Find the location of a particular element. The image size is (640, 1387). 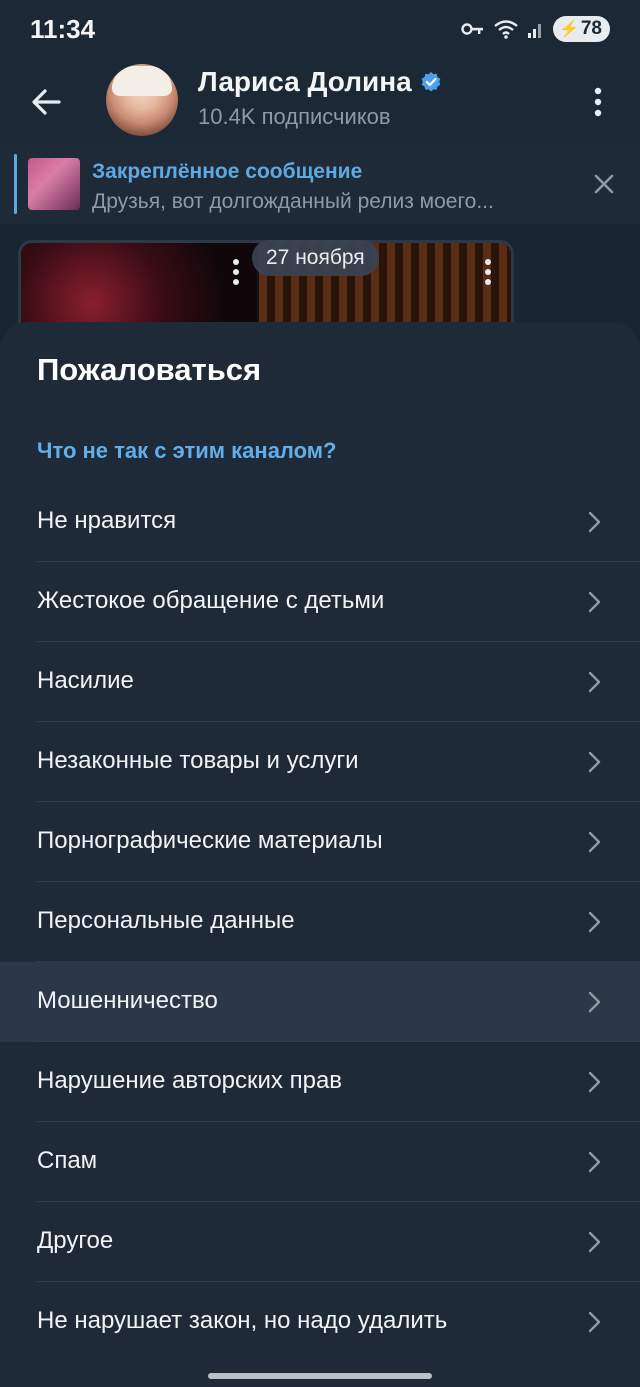

channel-avatar is located at coordinates (142, 100).